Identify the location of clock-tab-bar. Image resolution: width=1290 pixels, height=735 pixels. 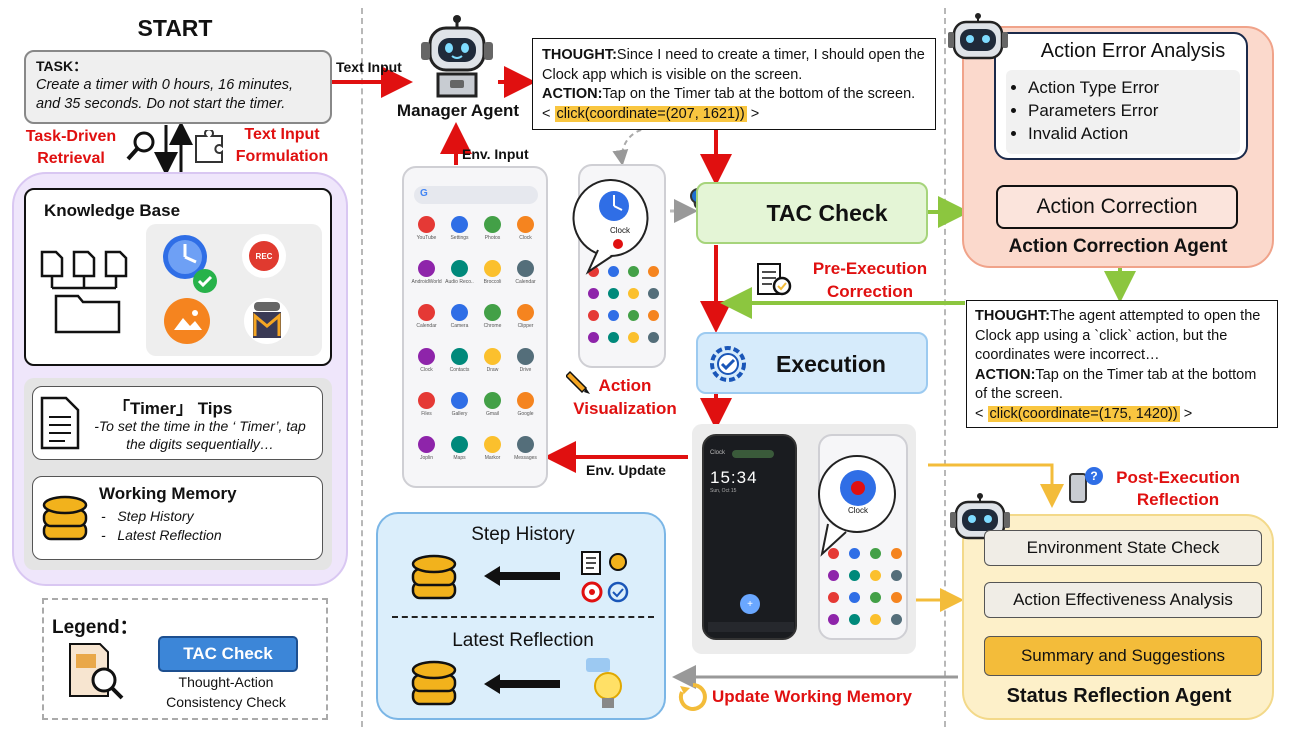
(751, 627).